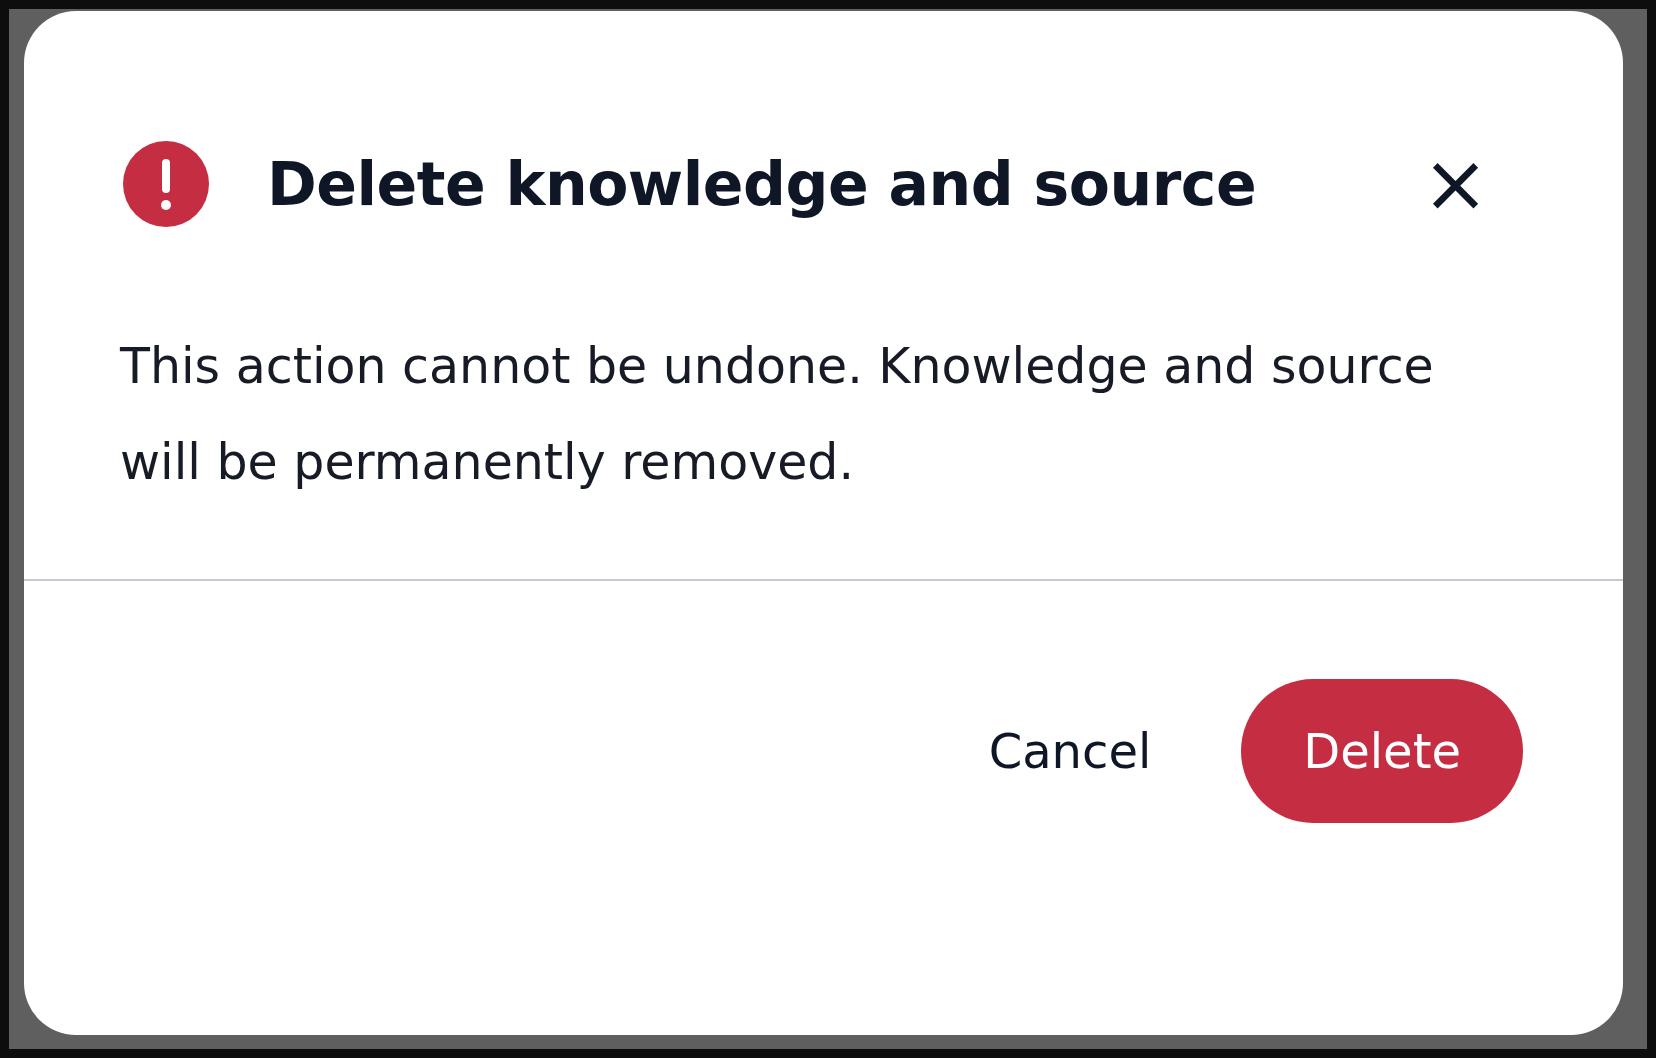 This screenshot has height=1058, width=1656. Describe the element at coordinates (1455, 184) in the screenshot. I see `close-button: ×` at that location.